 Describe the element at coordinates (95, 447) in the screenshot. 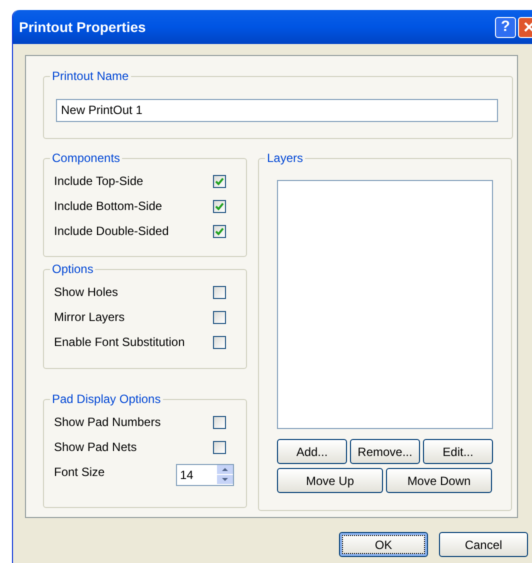

I see `option-label: Show Pad Nets` at that location.